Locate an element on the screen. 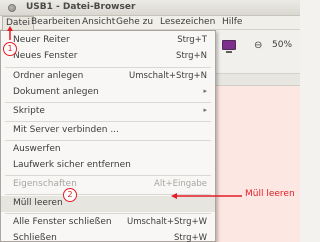 The image size is (320, 242). computer-icon is located at coordinates (229, 46).